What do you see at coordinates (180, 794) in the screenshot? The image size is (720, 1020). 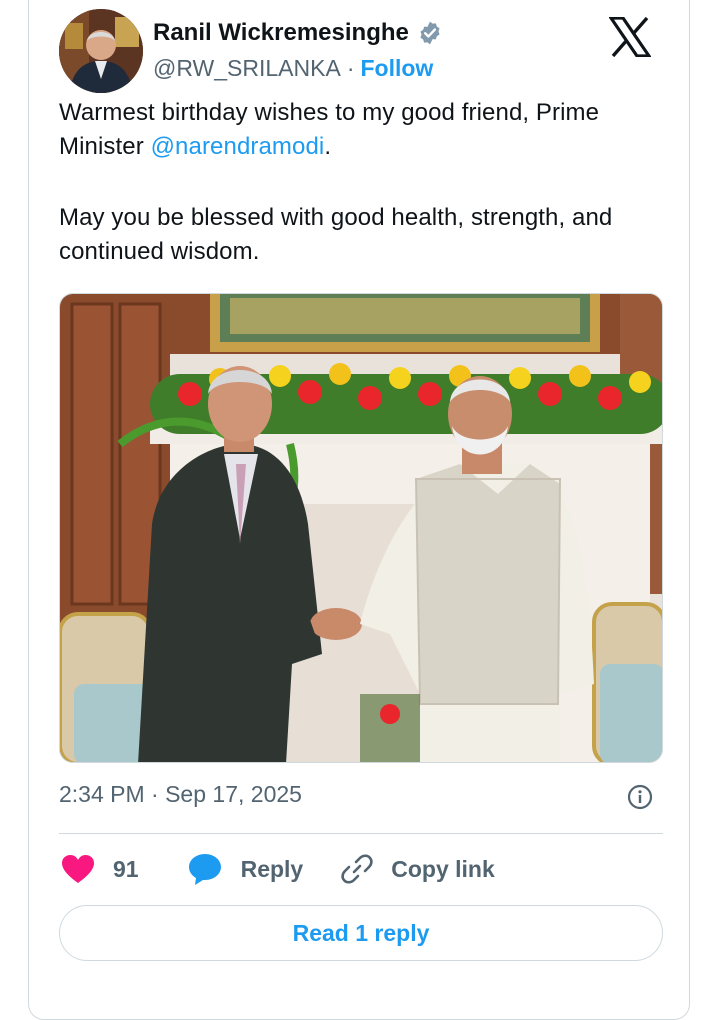 I see `tweet-timestamp: 2:34 PM · Sep 17, 2025` at bounding box center [180, 794].